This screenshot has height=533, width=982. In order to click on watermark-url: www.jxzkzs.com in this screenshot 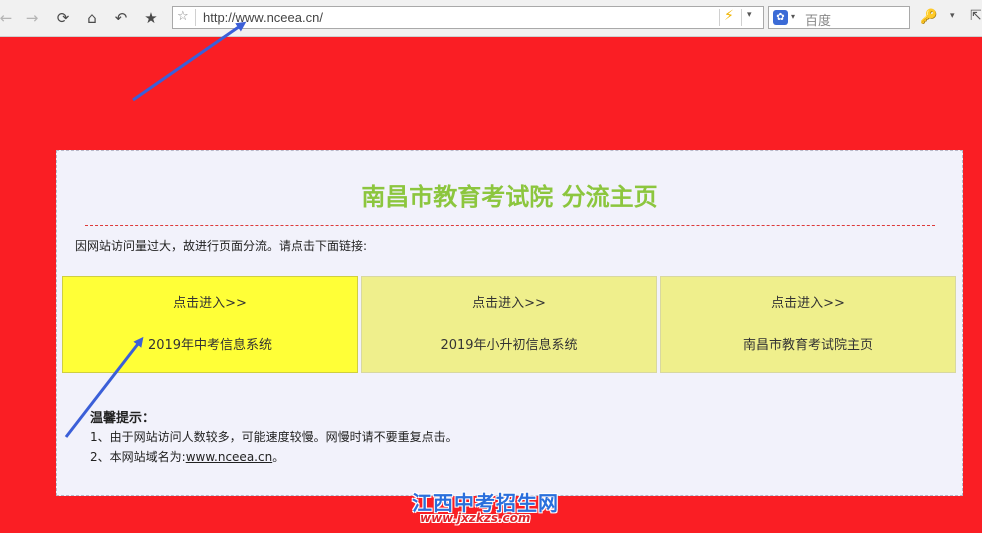, I will do `click(475, 518)`.